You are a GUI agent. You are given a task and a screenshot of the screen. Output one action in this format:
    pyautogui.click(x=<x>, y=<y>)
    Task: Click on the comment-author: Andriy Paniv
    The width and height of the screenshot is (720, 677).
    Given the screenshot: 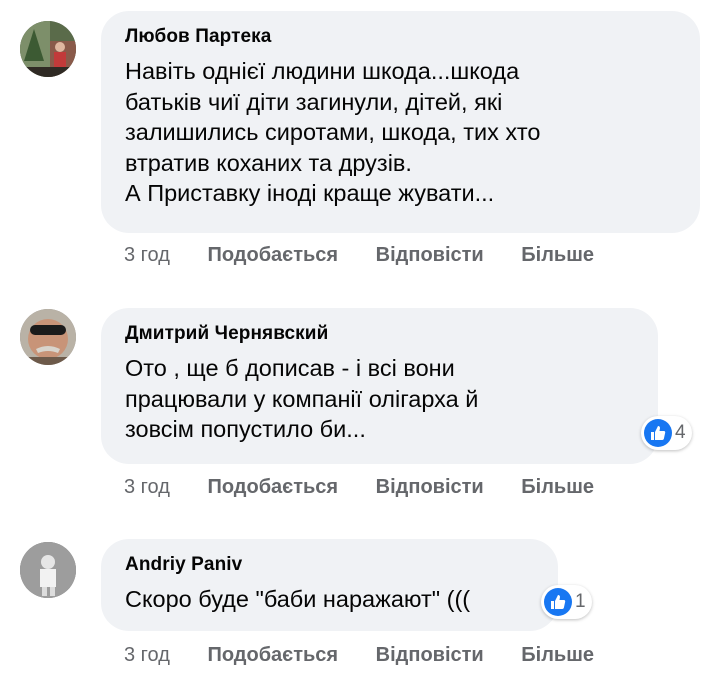 What is the action you would take?
    pyautogui.click(x=329, y=565)
    